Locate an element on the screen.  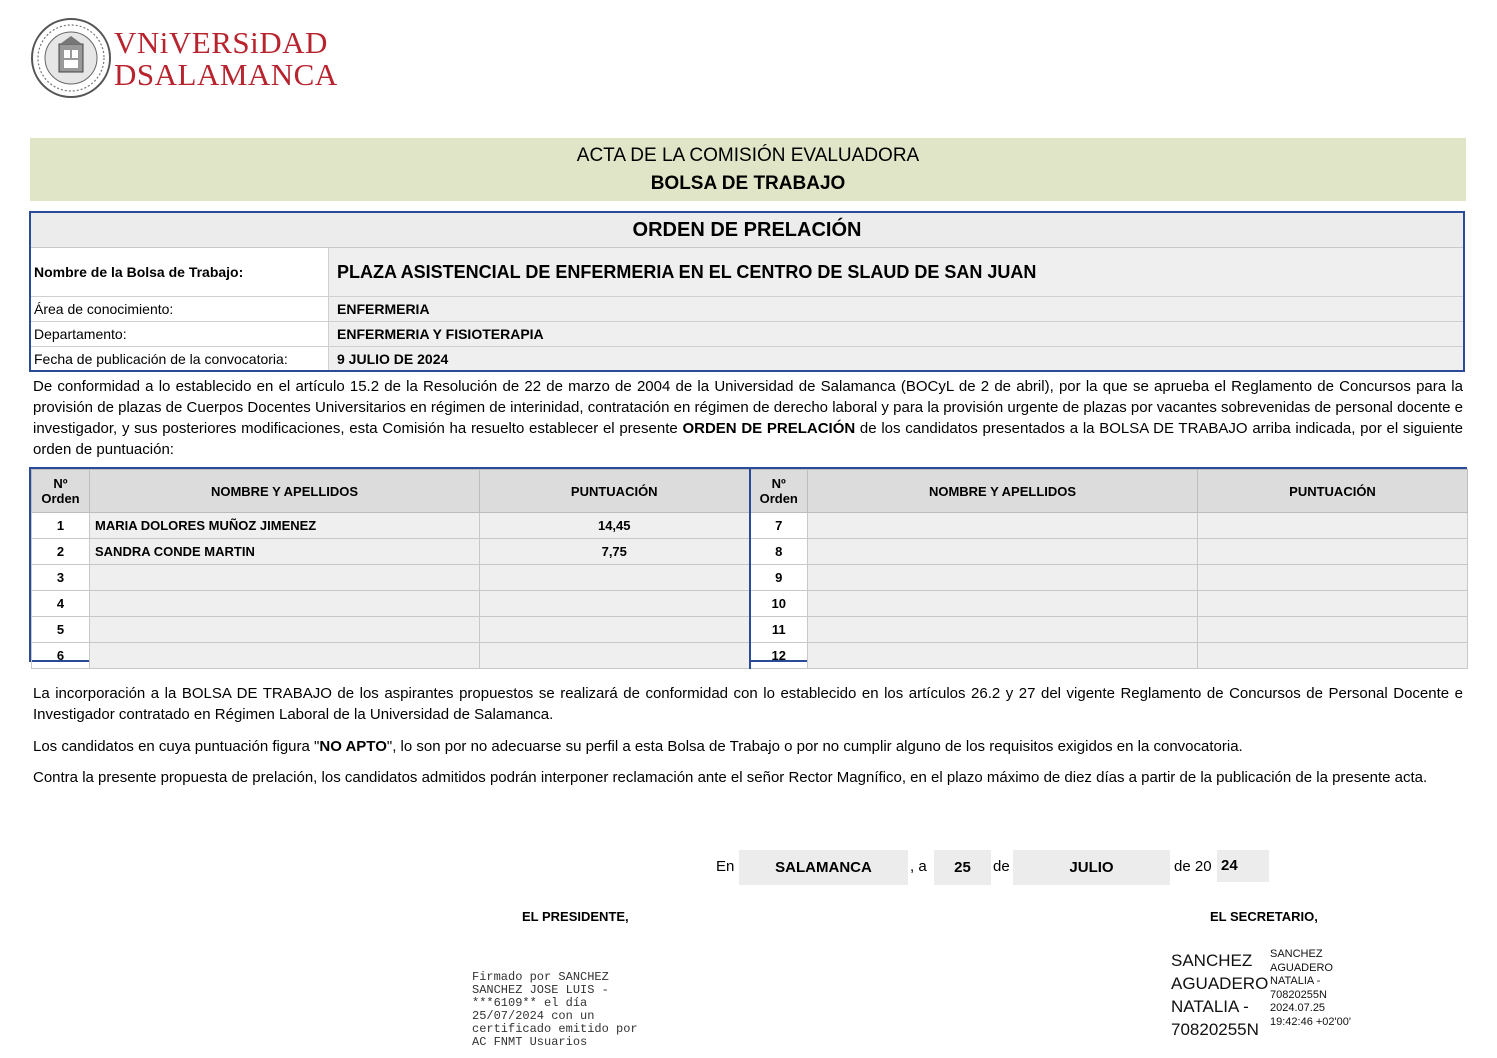
info-row-area: Área de conocimiento: ENFERMERIA is located at coordinates (747, 309).